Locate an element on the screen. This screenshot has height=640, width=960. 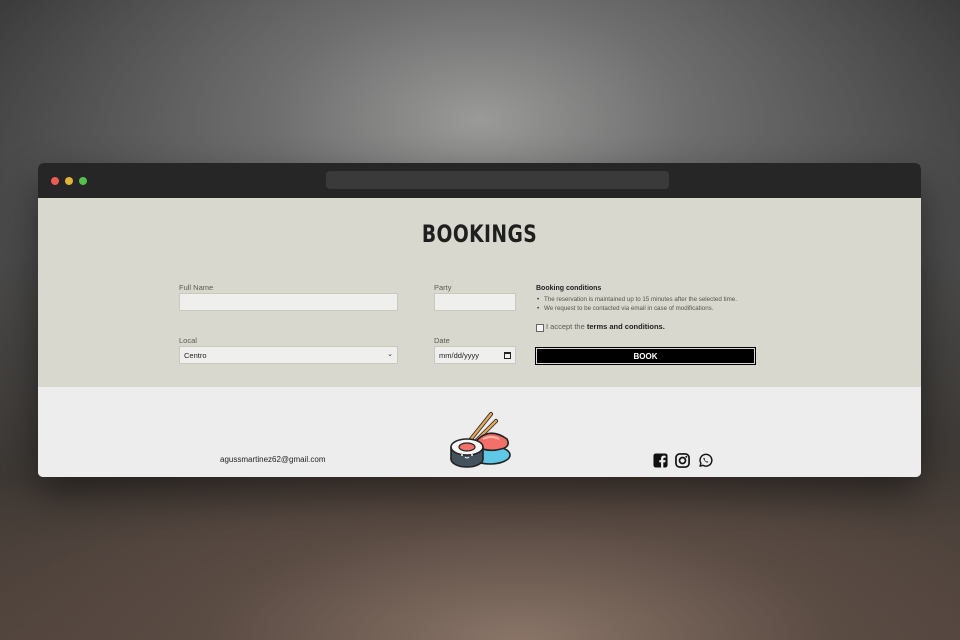
date-input: mm/dd/yyyy is located at coordinates (475, 355).